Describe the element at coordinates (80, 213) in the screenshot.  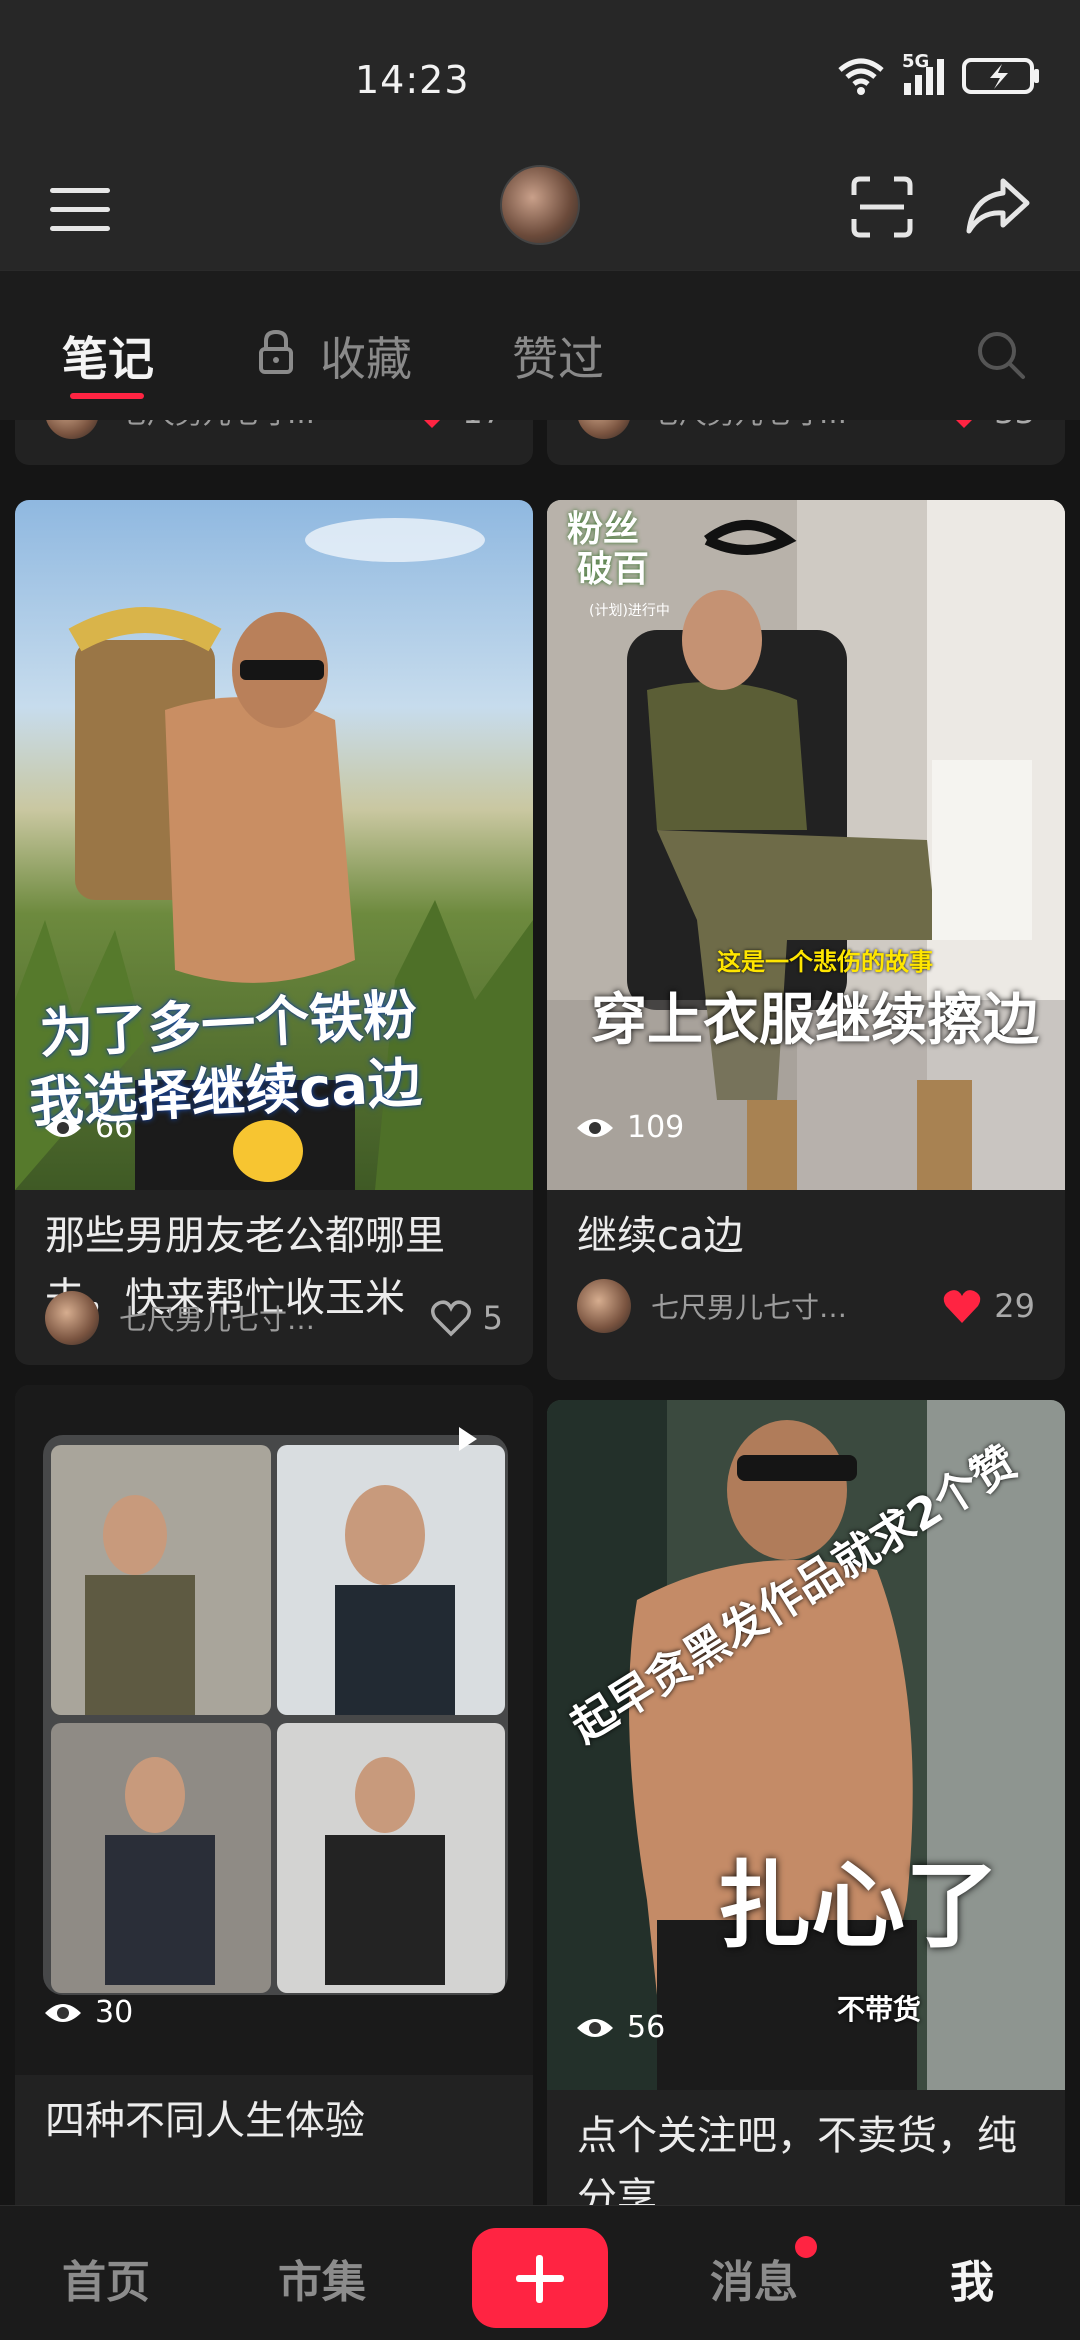
I see `menu-icon` at that location.